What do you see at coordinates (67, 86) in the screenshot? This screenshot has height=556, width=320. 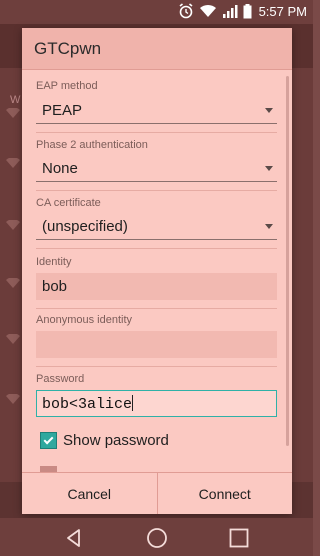 I see `eap-method-label: EAP method` at bounding box center [67, 86].